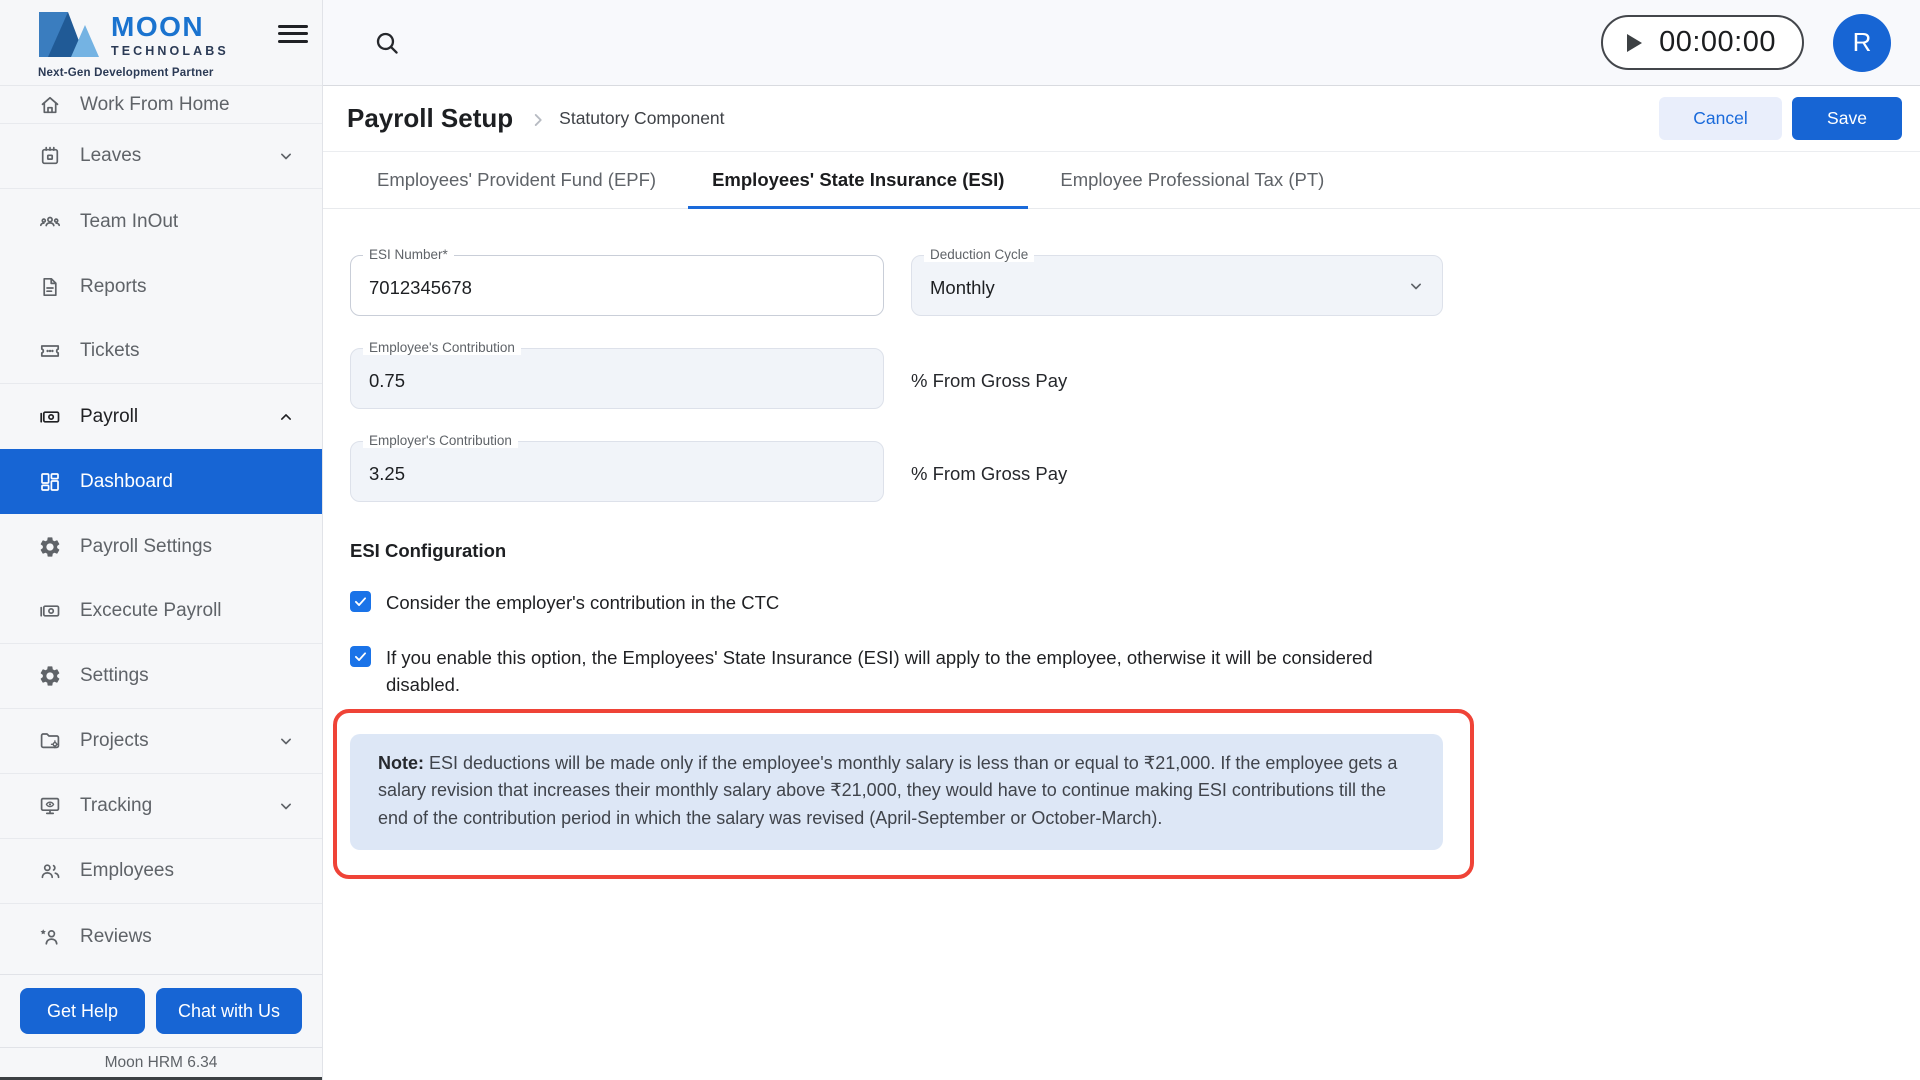  What do you see at coordinates (360, 656) in the screenshot?
I see `esi-enable-checkbox` at bounding box center [360, 656].